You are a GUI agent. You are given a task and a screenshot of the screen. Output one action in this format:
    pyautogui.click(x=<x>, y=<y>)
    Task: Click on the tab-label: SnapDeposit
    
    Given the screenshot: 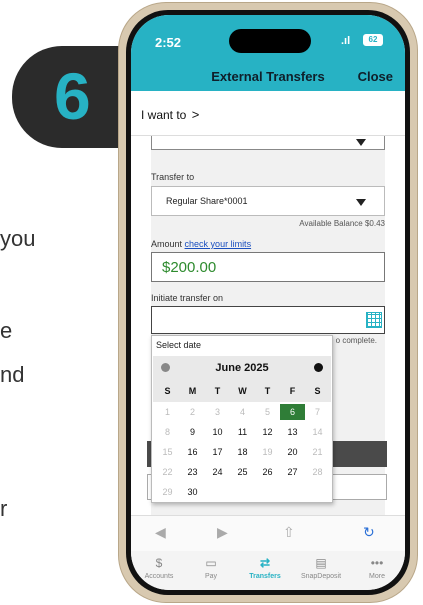 What is the action you would take?
    pyautogui.click(x=321, y=576)
    